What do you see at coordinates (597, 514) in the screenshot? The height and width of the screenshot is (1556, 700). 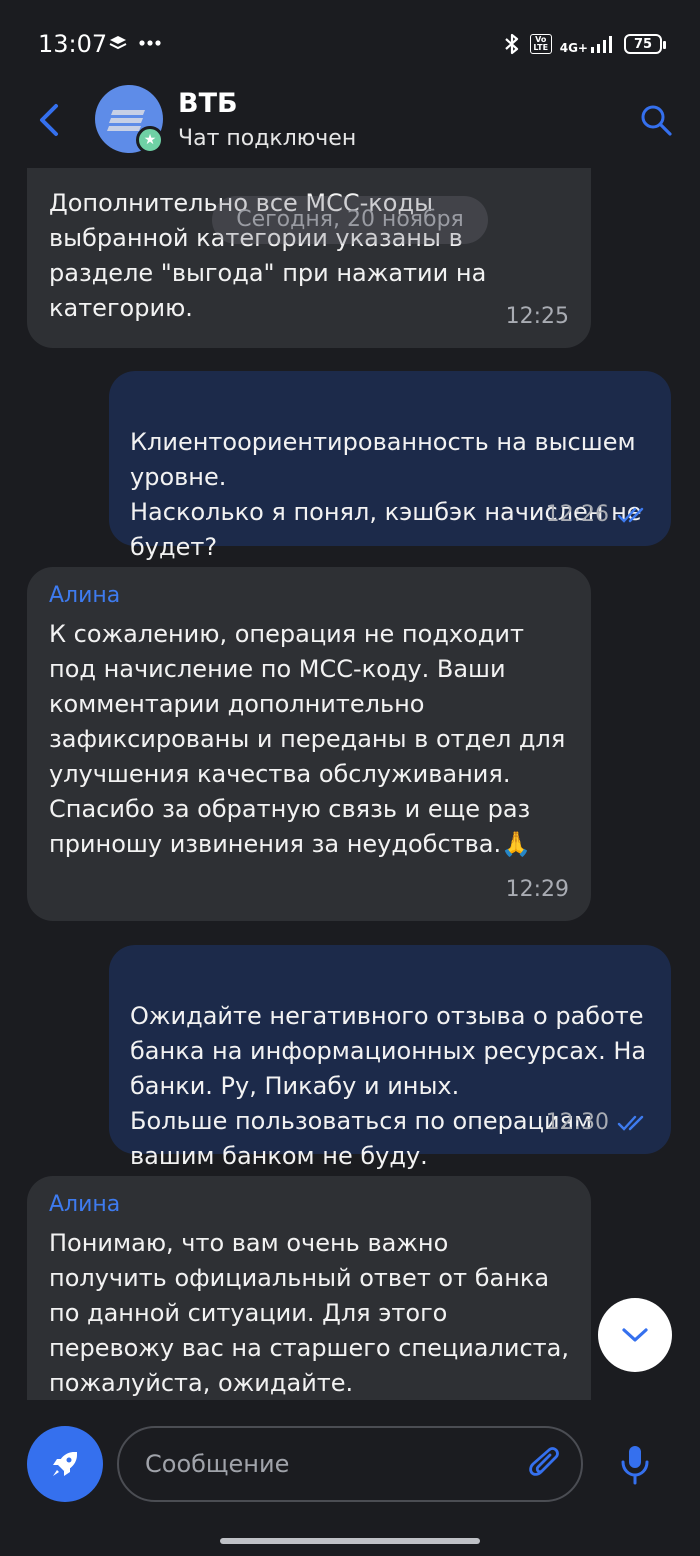 I see `message-time: 12:26` at bounding box center [597, 514].